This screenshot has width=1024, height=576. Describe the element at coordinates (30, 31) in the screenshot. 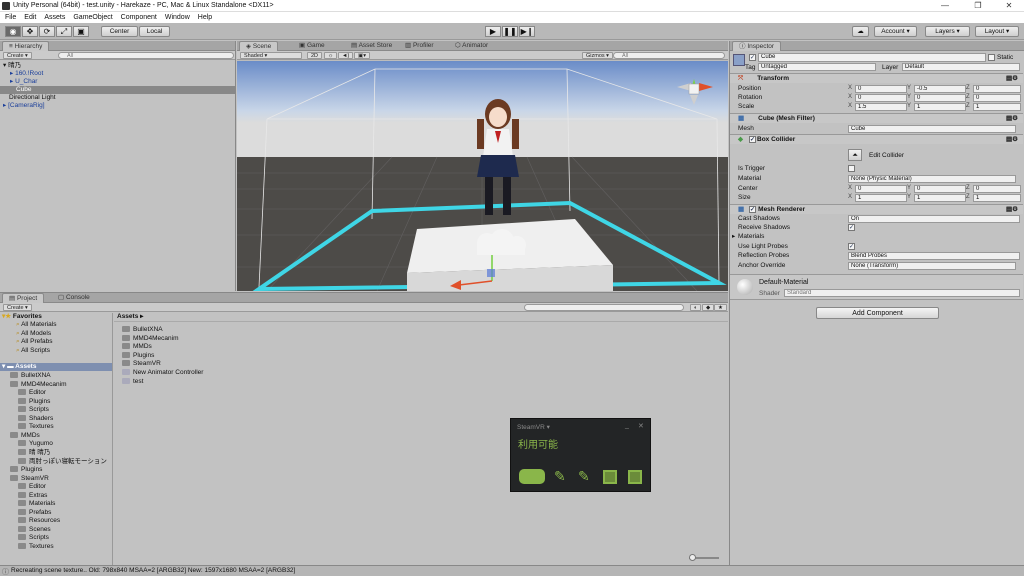

I see `move-tool-icon: ✥` at that location.